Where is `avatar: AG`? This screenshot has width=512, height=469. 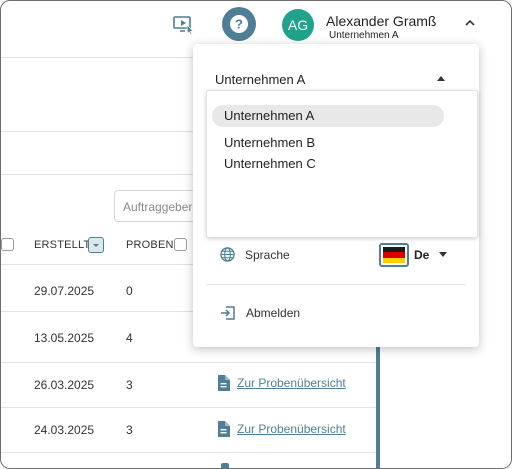
avatar: AG is located at coordinates (298, 25).